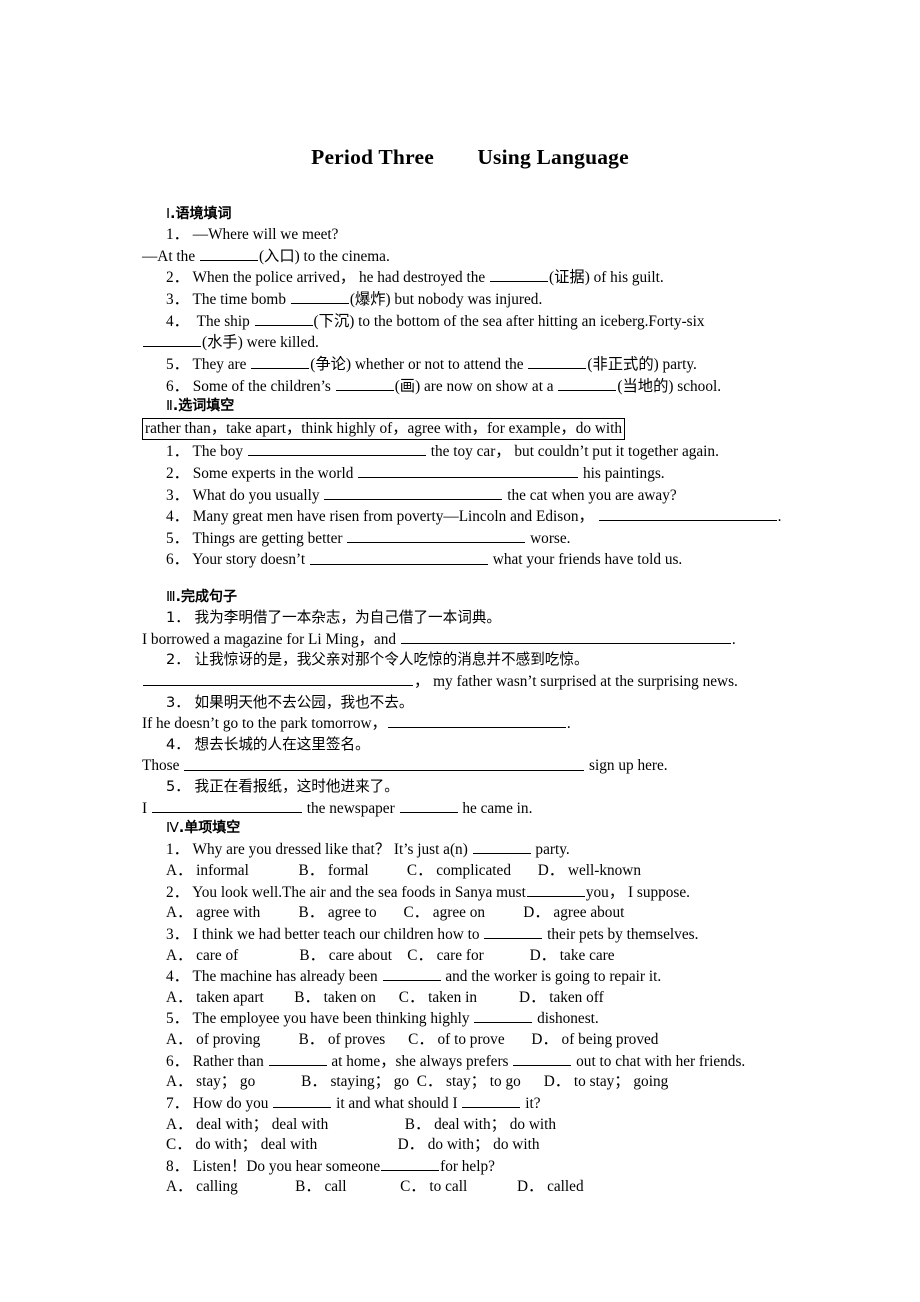  Describe the element at coordinates (467, 1166) in the screenshot. I see `item-text: for help?` at that location.